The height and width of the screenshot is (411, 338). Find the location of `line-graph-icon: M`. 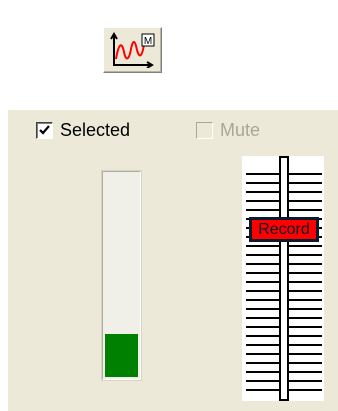

line-graph-icon: M is located at coordinates (132, 50).